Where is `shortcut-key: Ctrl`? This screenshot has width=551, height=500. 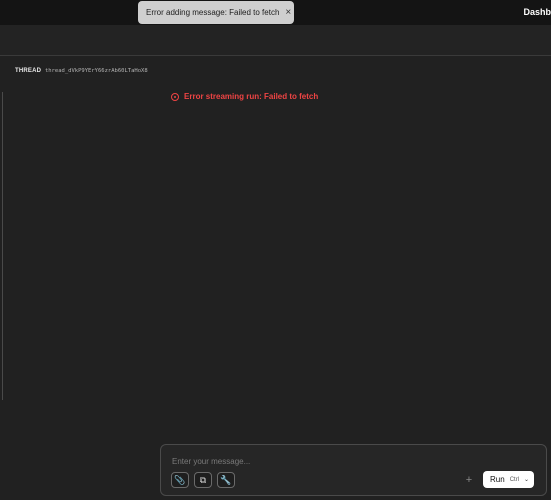
shortcut-key: Ctrl is located at coordinates (514, 479).